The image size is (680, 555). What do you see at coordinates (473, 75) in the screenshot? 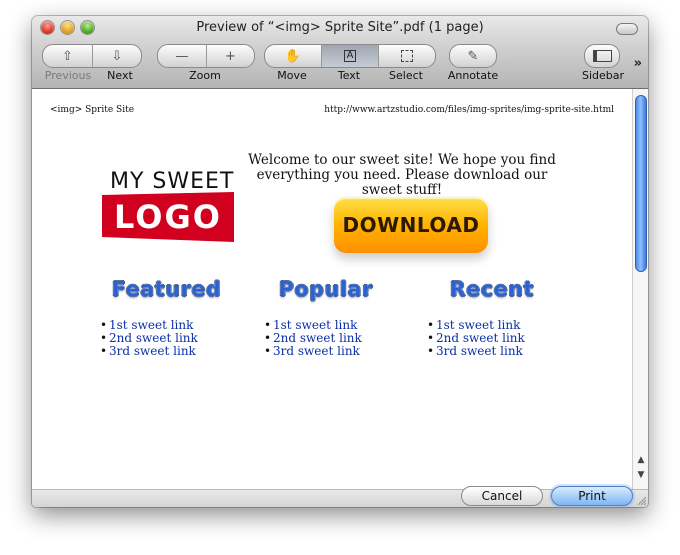
I see `annotate-label: Annotate` at bounding box center [473, 75].